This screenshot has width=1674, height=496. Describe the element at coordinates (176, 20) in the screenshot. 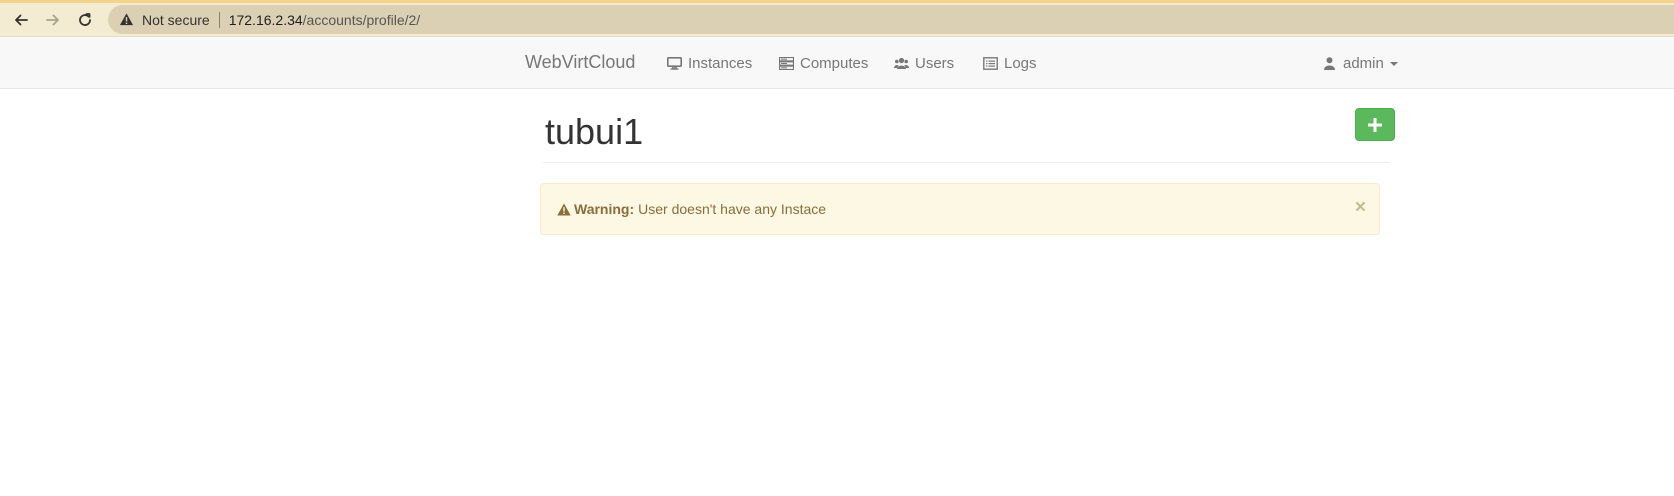

I see `security-status: Not secure` at that location.